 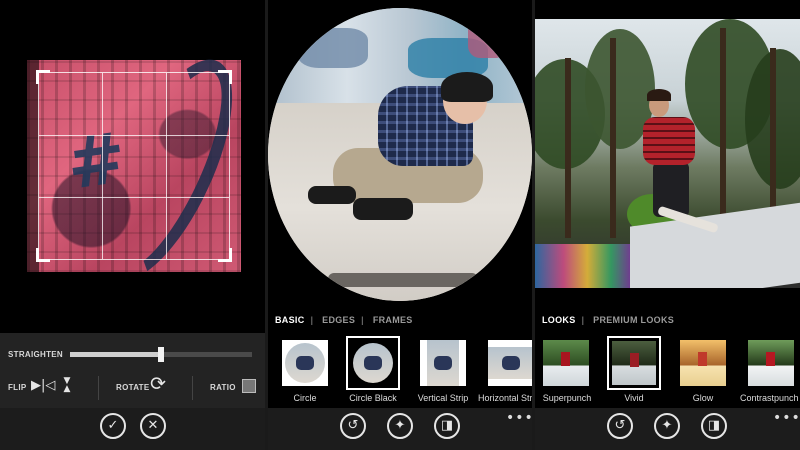 What do you see at coordinates (43, 77) in the screenshot?
I see `crop-handle-top-left` at bounding box center [43, 77].